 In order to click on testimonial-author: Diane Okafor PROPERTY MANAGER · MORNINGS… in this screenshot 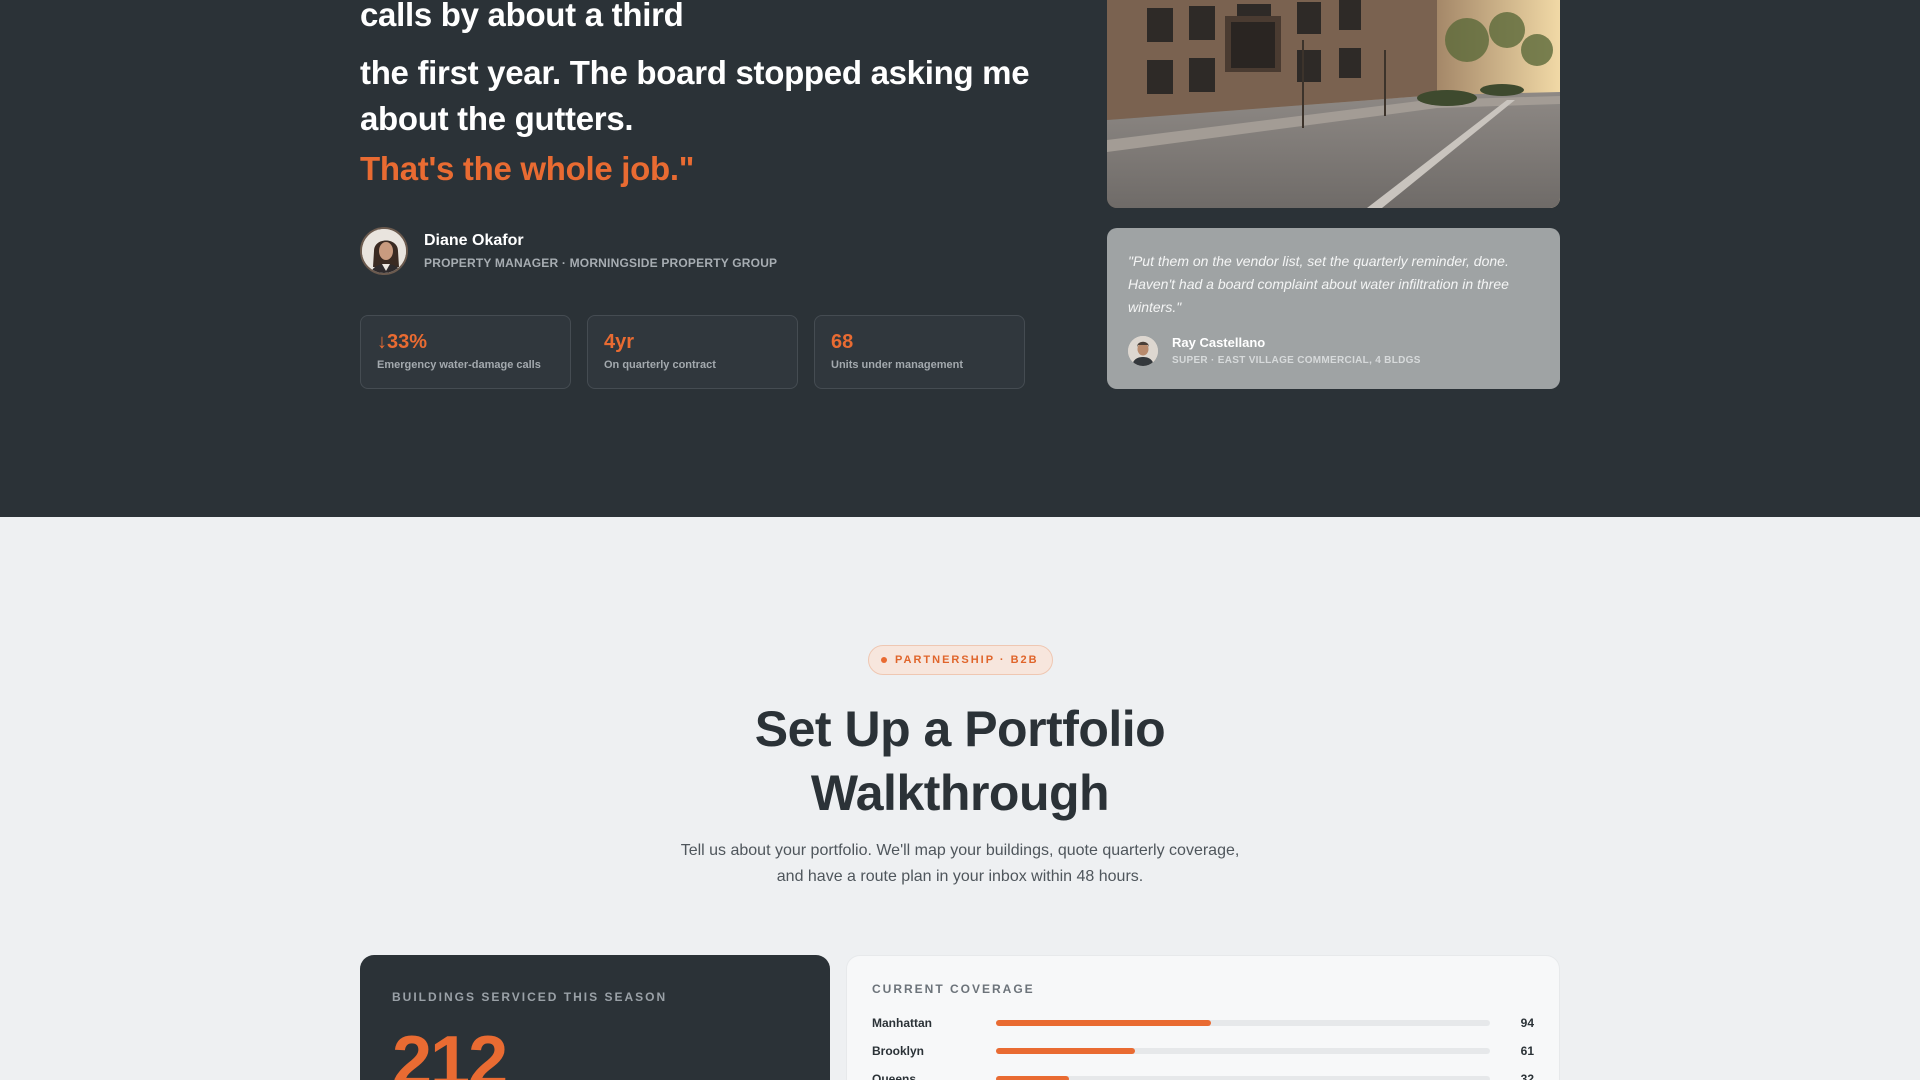, I will do `click(568, 251)`.